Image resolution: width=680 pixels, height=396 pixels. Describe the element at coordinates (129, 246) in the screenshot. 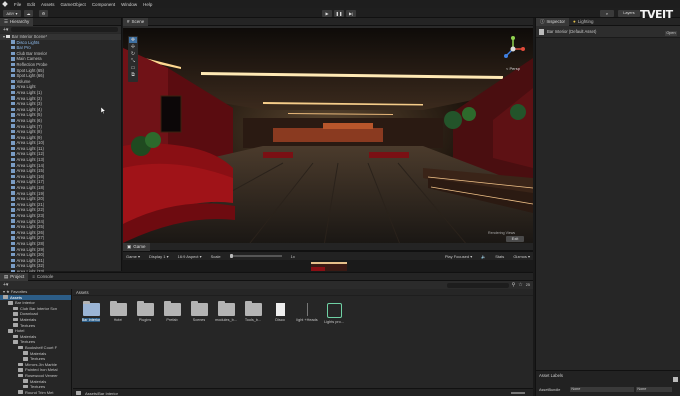

I see `game-controller-icon: ▣` at that location.